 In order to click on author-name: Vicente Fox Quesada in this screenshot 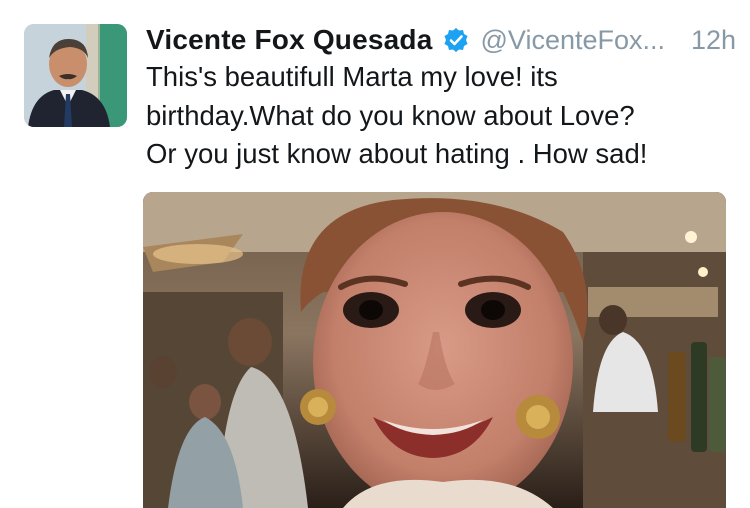, I will do `click(289, 40)`.